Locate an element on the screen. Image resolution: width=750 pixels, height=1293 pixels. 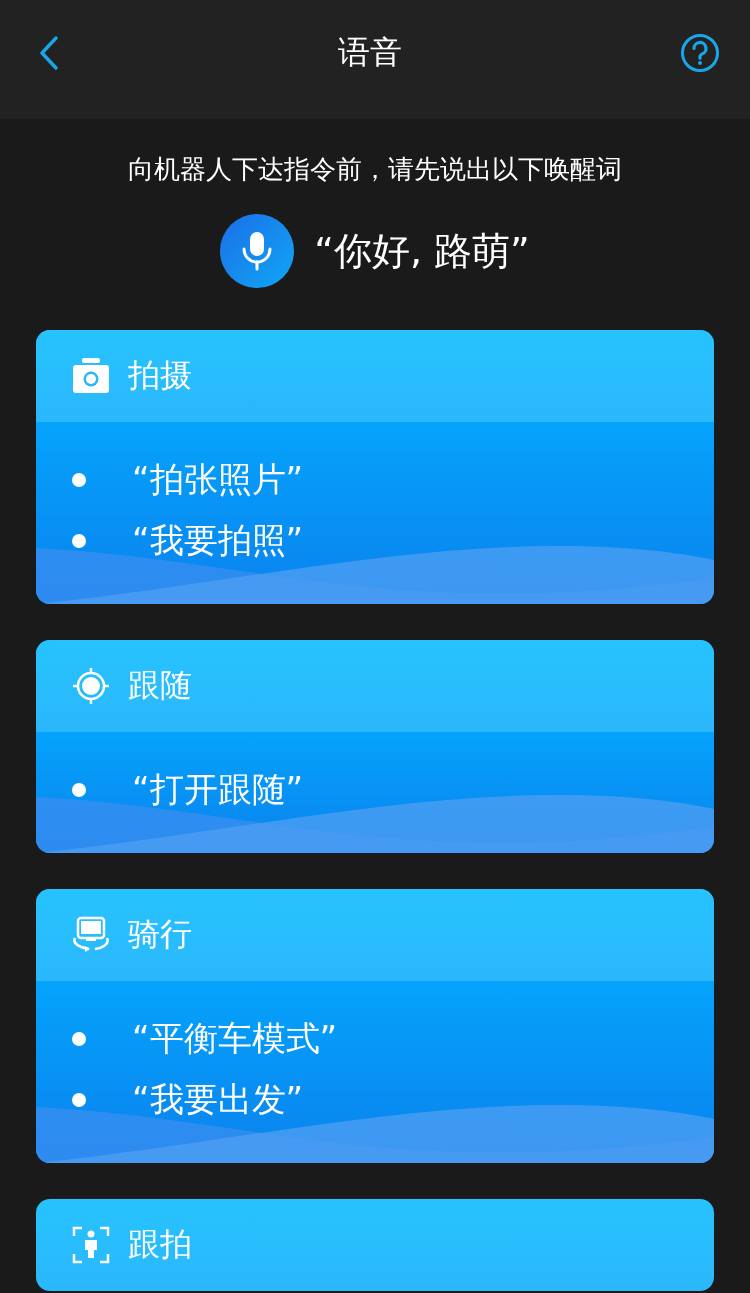
help-button is located at coordinates (700, 52).